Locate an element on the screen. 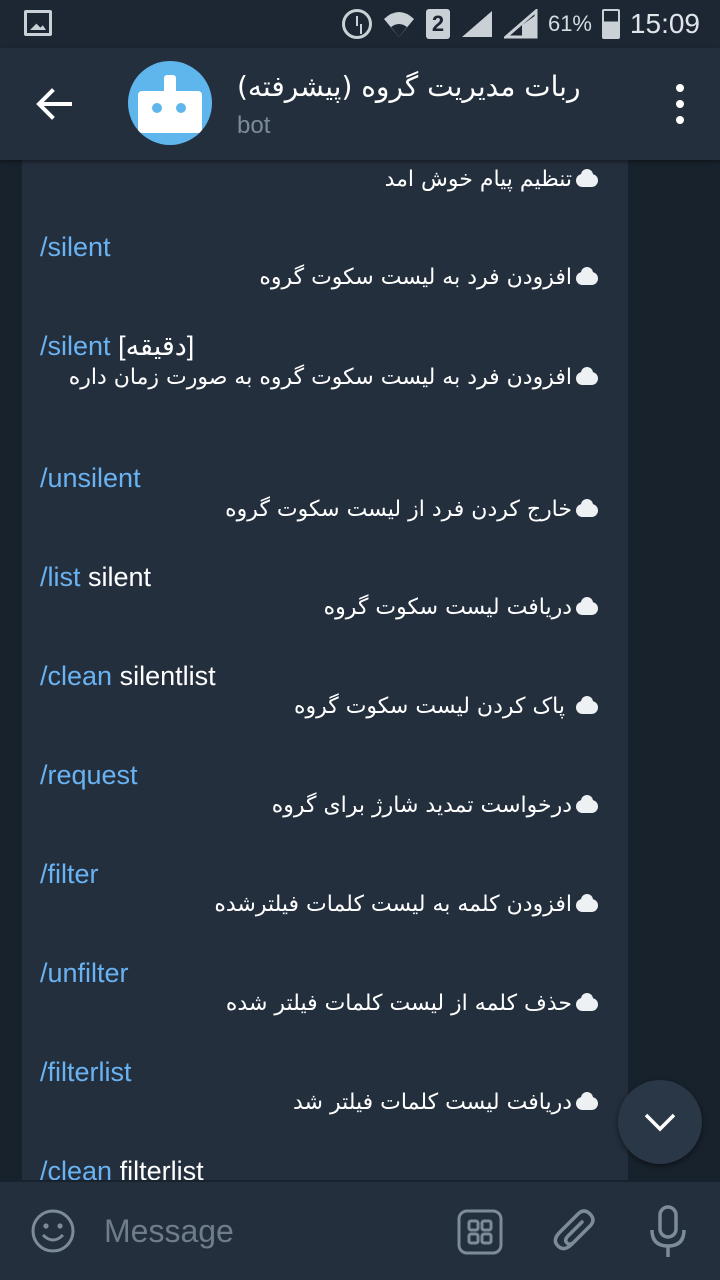 This screenshot has height=1280, width=720. status-bar: 2 61% 15:09 is located at coordinates (360, 24).